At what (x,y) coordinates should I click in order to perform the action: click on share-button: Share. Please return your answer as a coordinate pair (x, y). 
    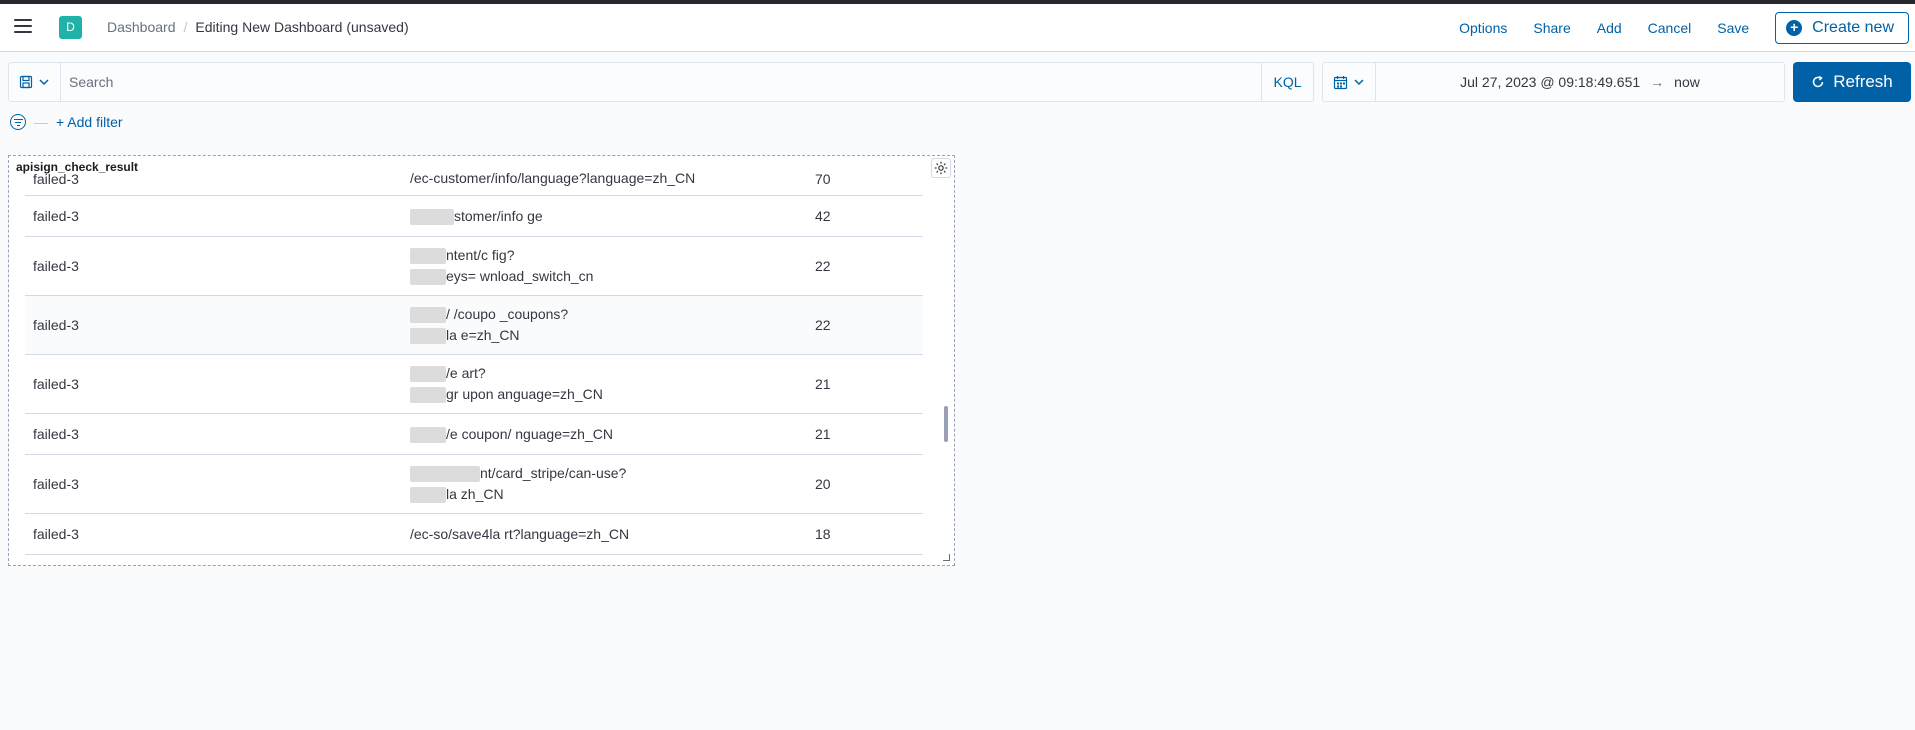
    Looking at the image, I should click on (1551, 28).